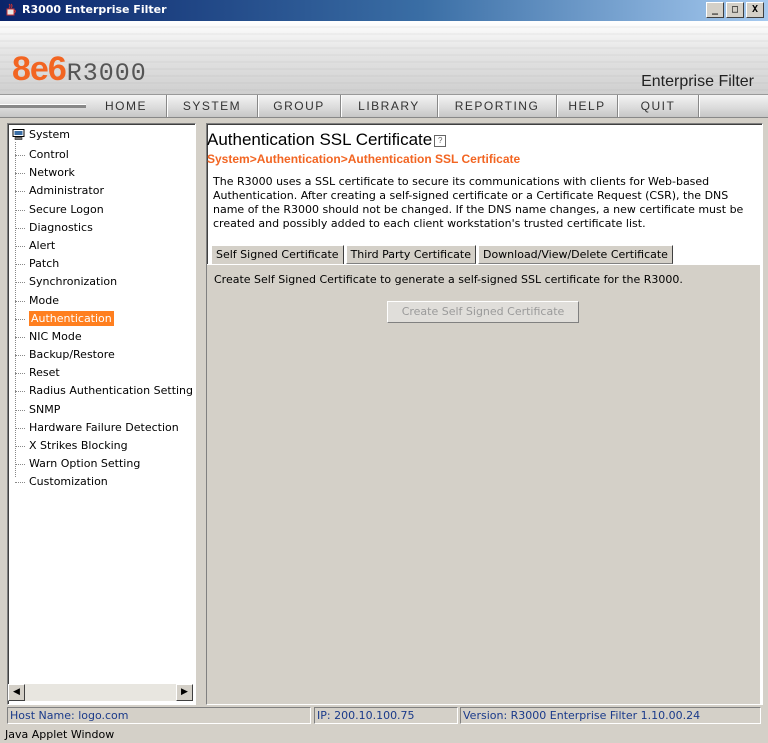 The image size is (768, 743). What do you see at coordinates (104, 246) in the screenshot?
I see `tree-item-alert: Alert` at bounding box center [104, 246].